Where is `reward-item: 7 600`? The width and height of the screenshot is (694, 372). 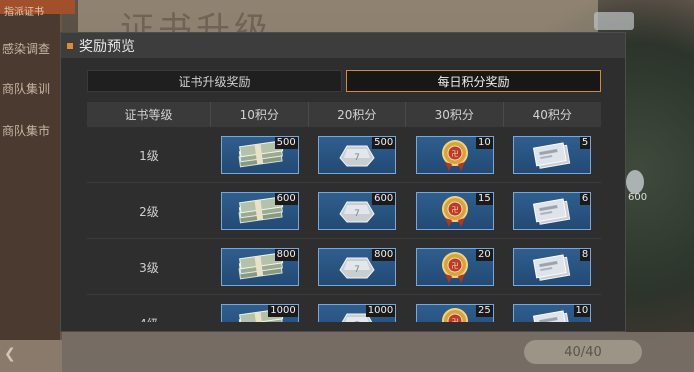 reward-item: 7 600 is located at coordinates (357, 211).